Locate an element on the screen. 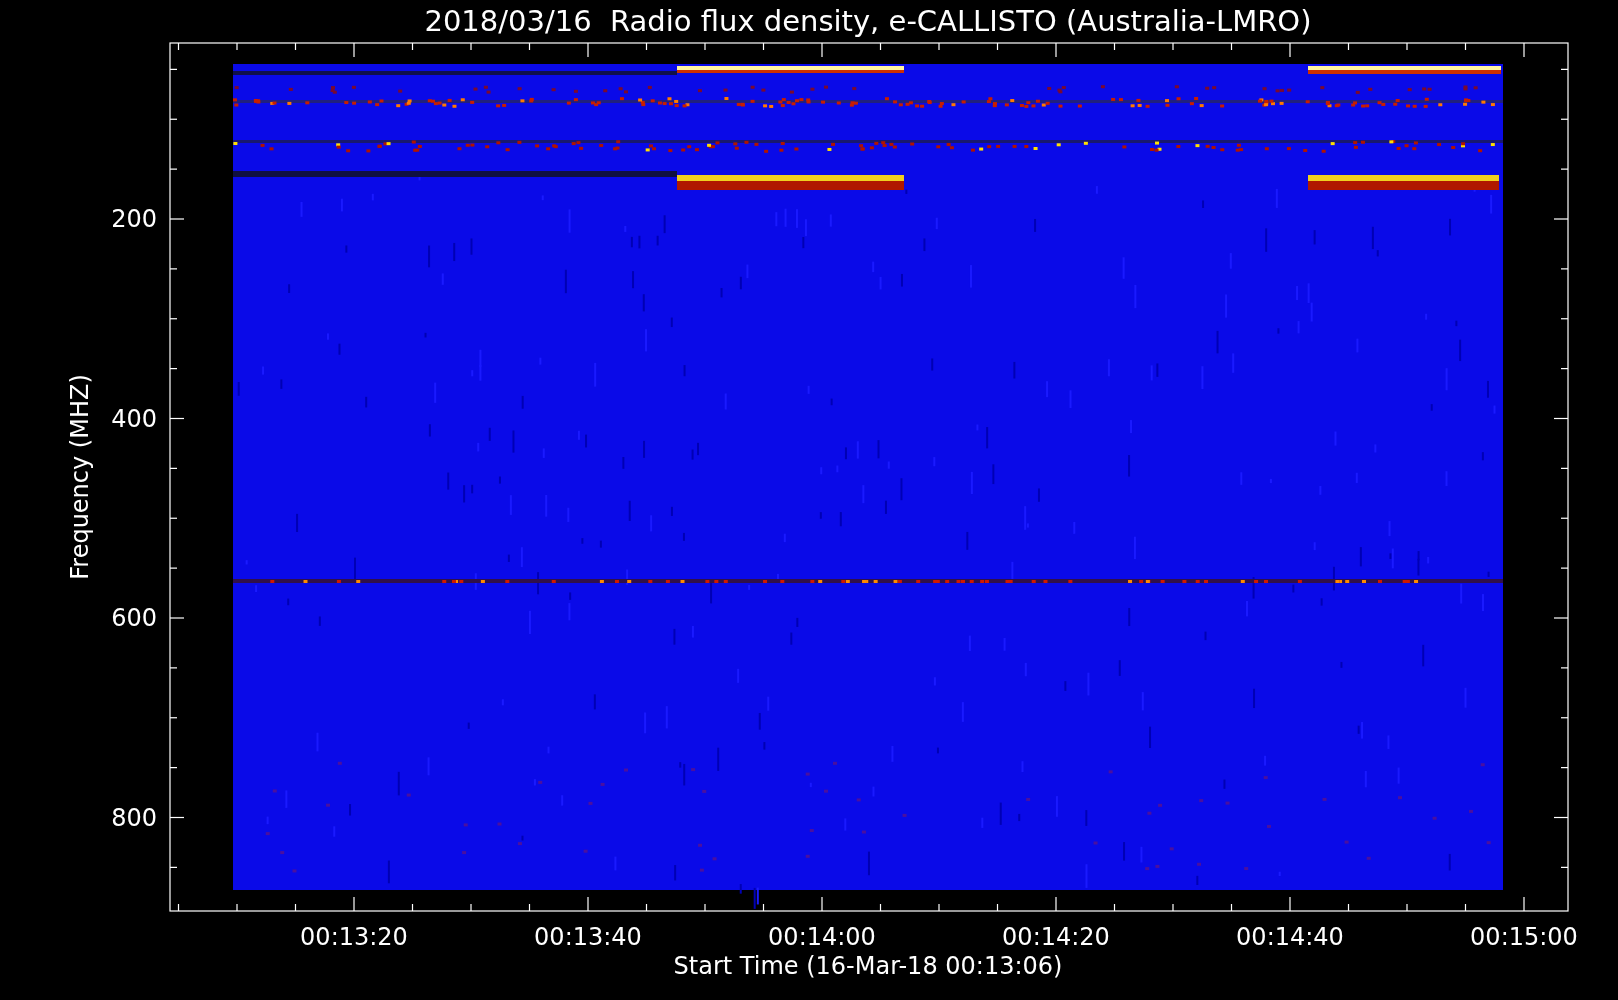  y-tick-label: 200 is located at coordinates (134, 219).